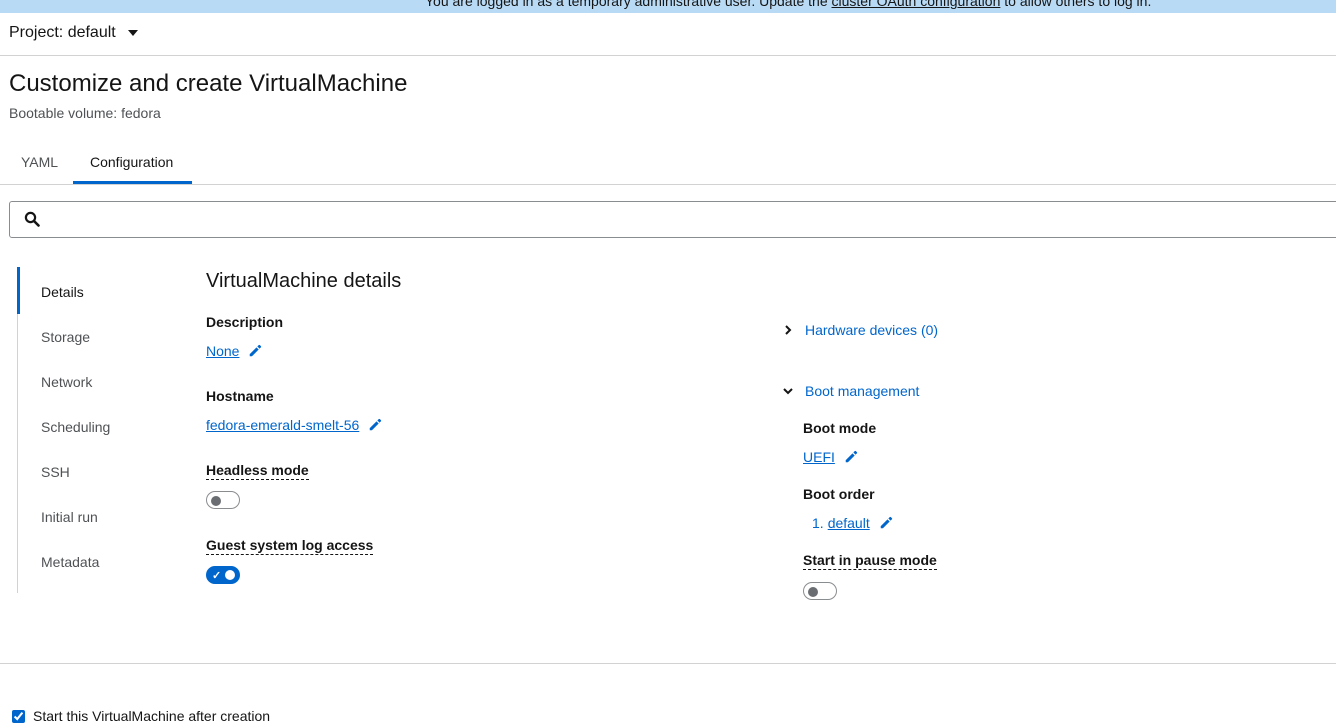 The image size is (1336, 724). Describe the element at coordinates (240, 396) in the screenshot. I see `hostname-label: Hostname` at that location.